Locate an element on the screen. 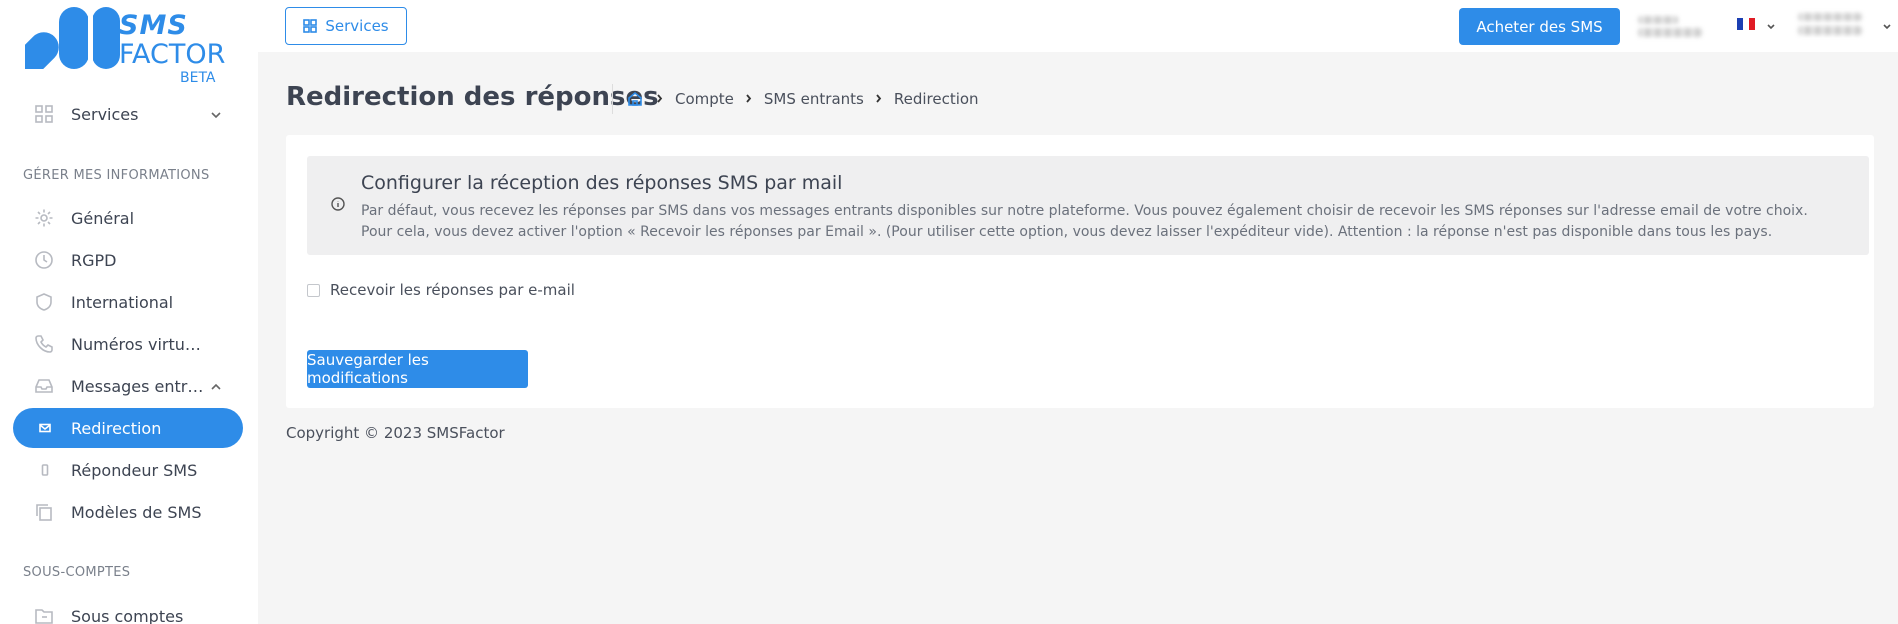 This screenshot has height=624, width=1898. email-replies-label: Recevoir les réponses par e-mail is located at coordinates (452, 290).